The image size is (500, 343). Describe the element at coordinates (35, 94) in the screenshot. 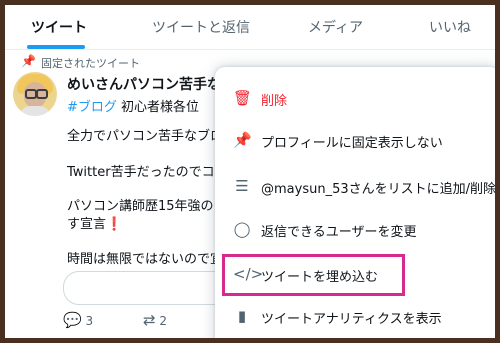

I see `avatar` at that location.